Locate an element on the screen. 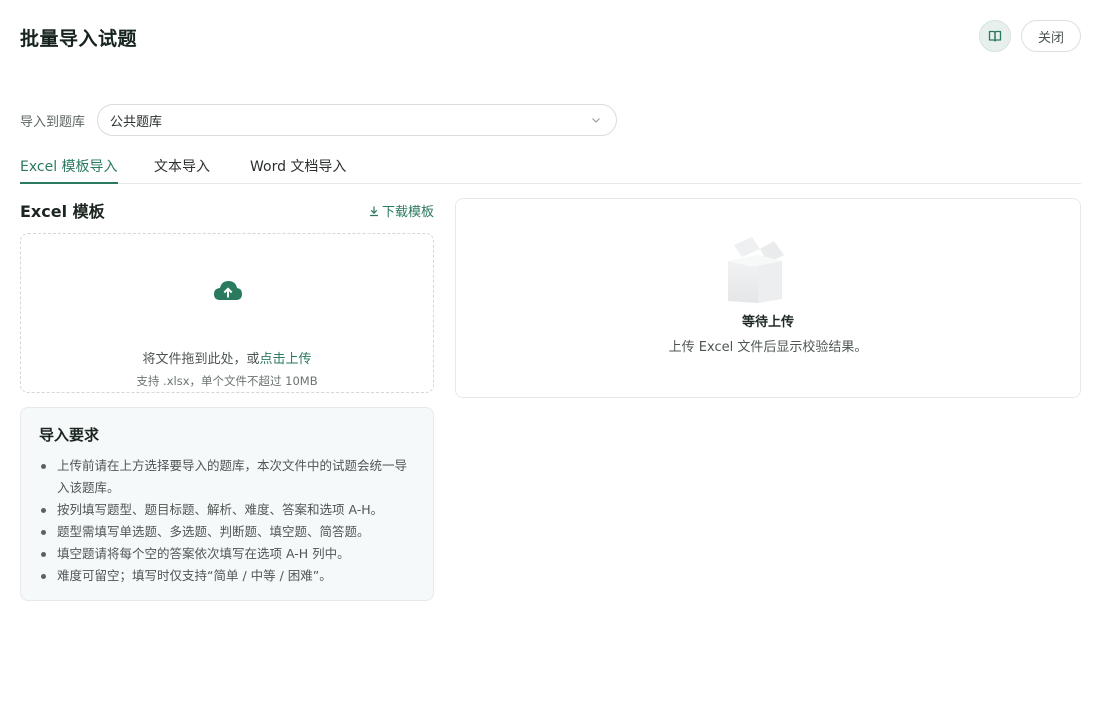 This screenshot has width=1101, height=720. download-template-label: 下载模板 is located at coordinates (407, 212).